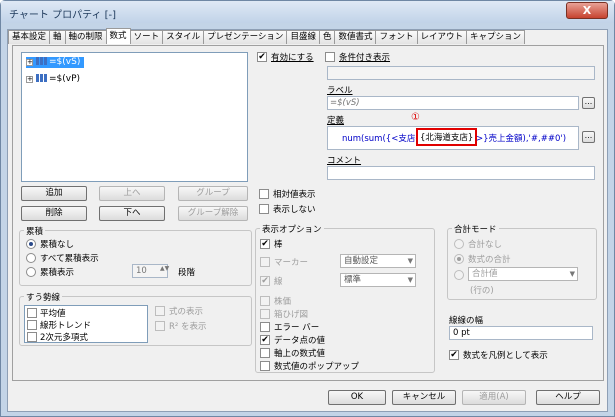  I want to click on full-accumulation-radio, so click(31, 258).